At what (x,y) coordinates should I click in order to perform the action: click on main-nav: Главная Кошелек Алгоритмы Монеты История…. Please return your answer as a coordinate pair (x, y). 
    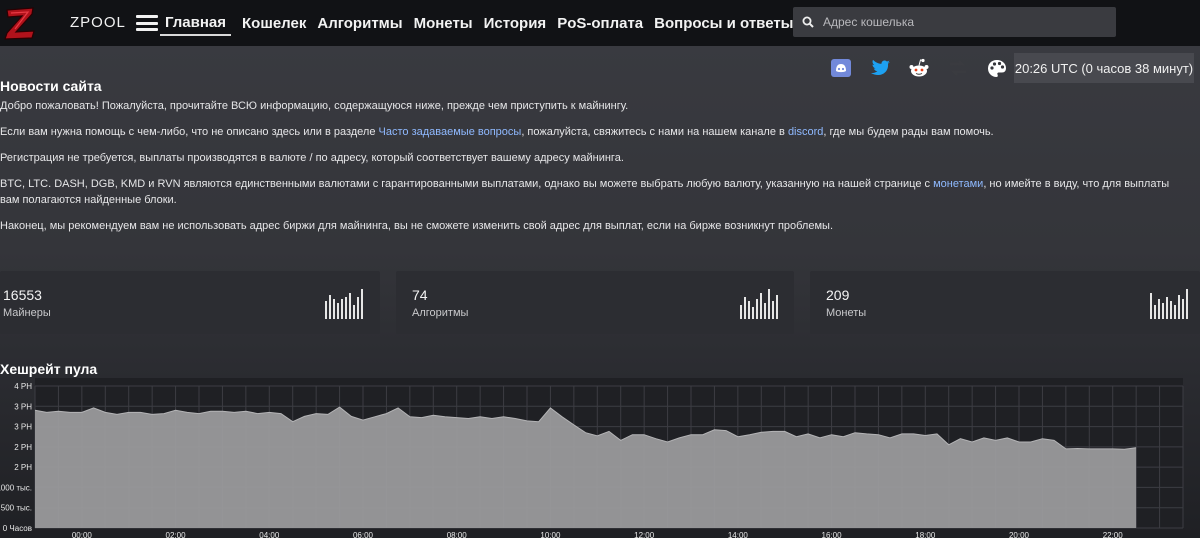
    Looking at the image, I should click on (482, 23).